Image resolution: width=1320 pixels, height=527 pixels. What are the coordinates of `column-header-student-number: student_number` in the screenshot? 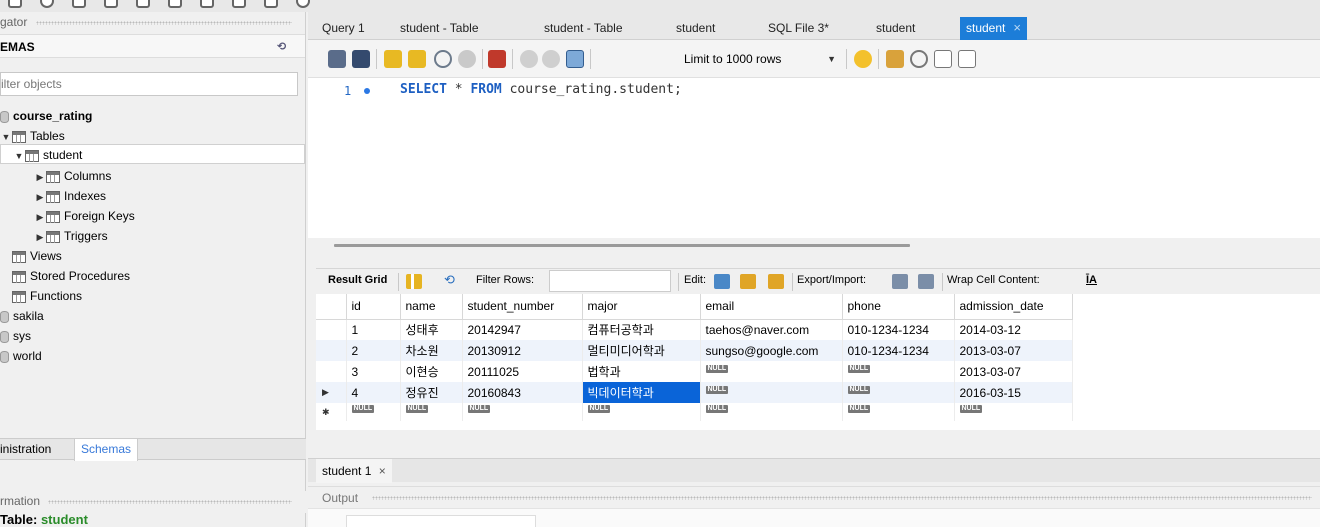 It's located at (522, 307).